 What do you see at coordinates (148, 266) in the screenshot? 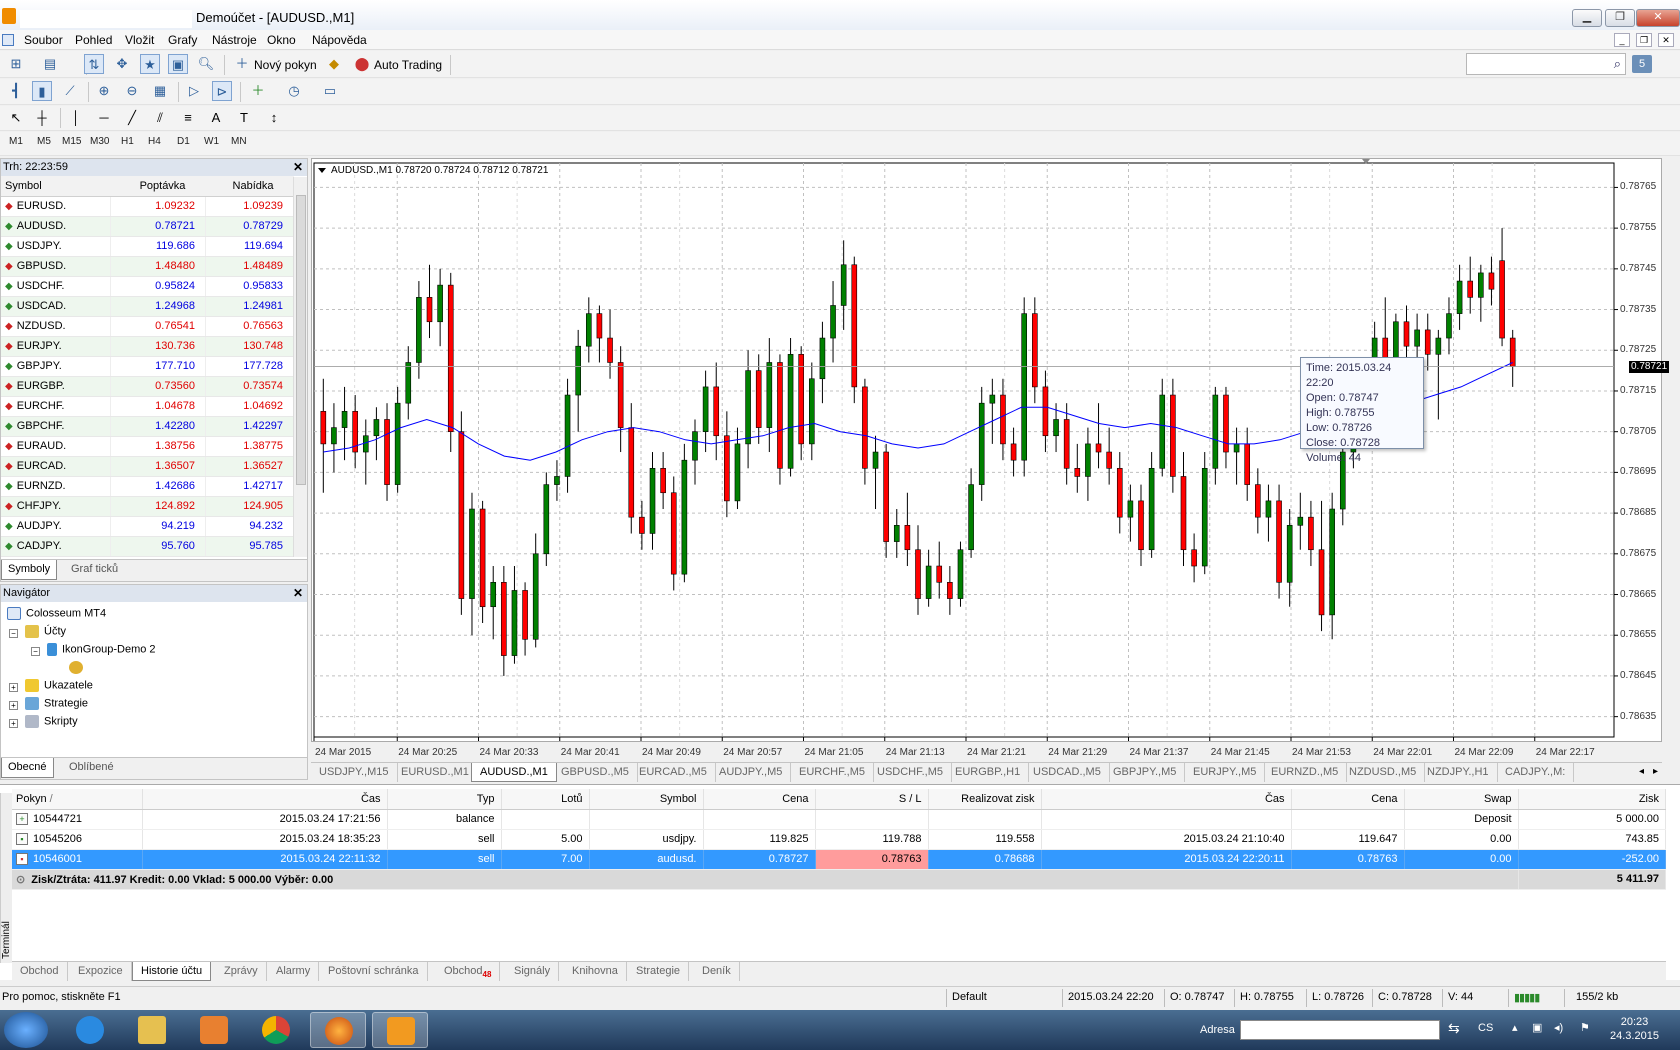
I see `market-watch-row: ◆ GBPUSD. 1.48480 1.48489` at bounding box center [148, 266].